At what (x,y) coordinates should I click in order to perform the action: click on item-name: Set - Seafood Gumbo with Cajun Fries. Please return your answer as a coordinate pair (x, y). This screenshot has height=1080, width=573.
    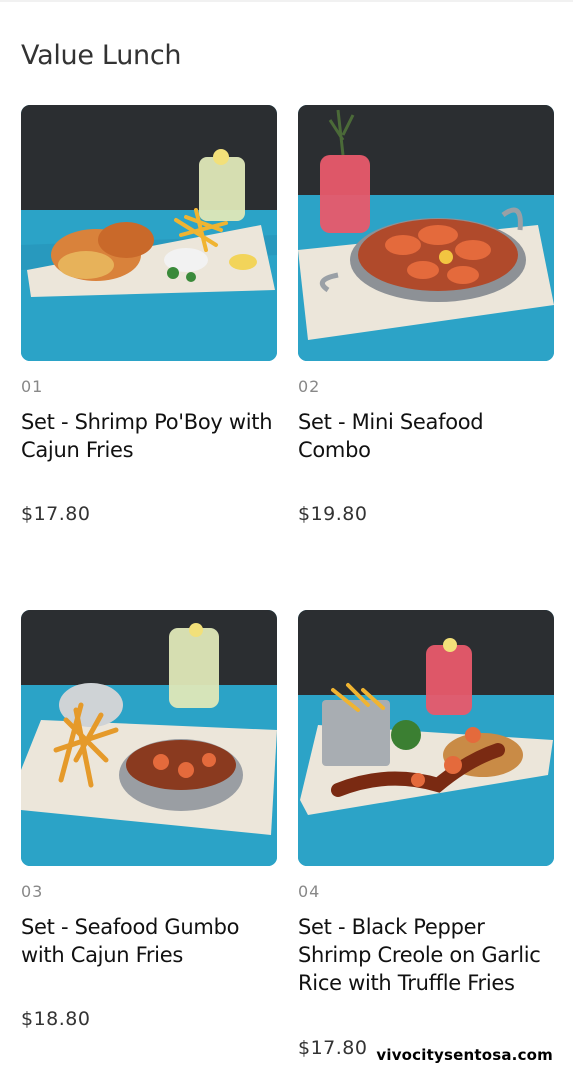
    Looking at the image, I should click on (130, 941).